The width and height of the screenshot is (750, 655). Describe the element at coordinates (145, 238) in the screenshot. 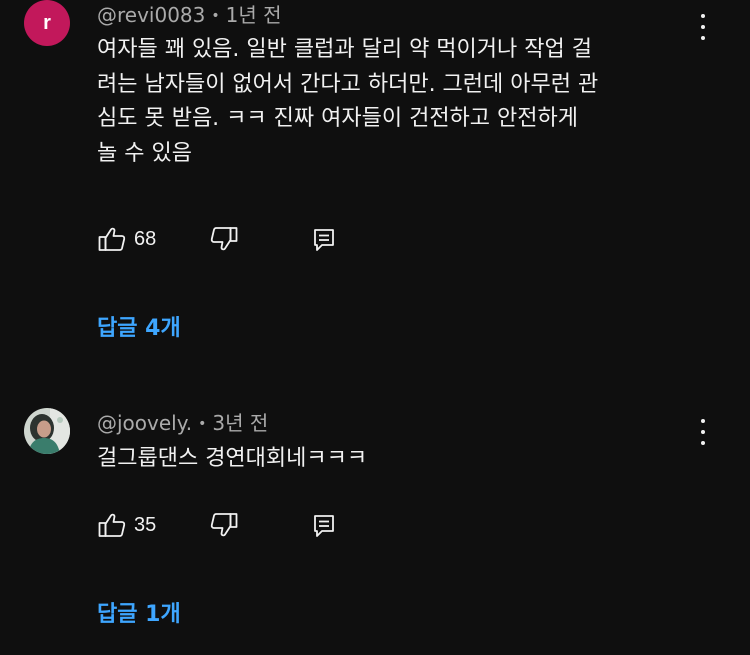

I see `like-count: 68` at that location.